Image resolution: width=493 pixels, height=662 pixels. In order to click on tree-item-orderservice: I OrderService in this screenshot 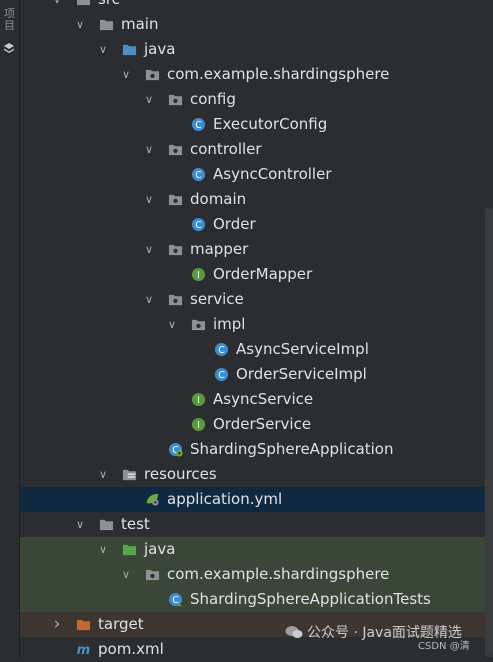, I will do `click(252, 424)`.